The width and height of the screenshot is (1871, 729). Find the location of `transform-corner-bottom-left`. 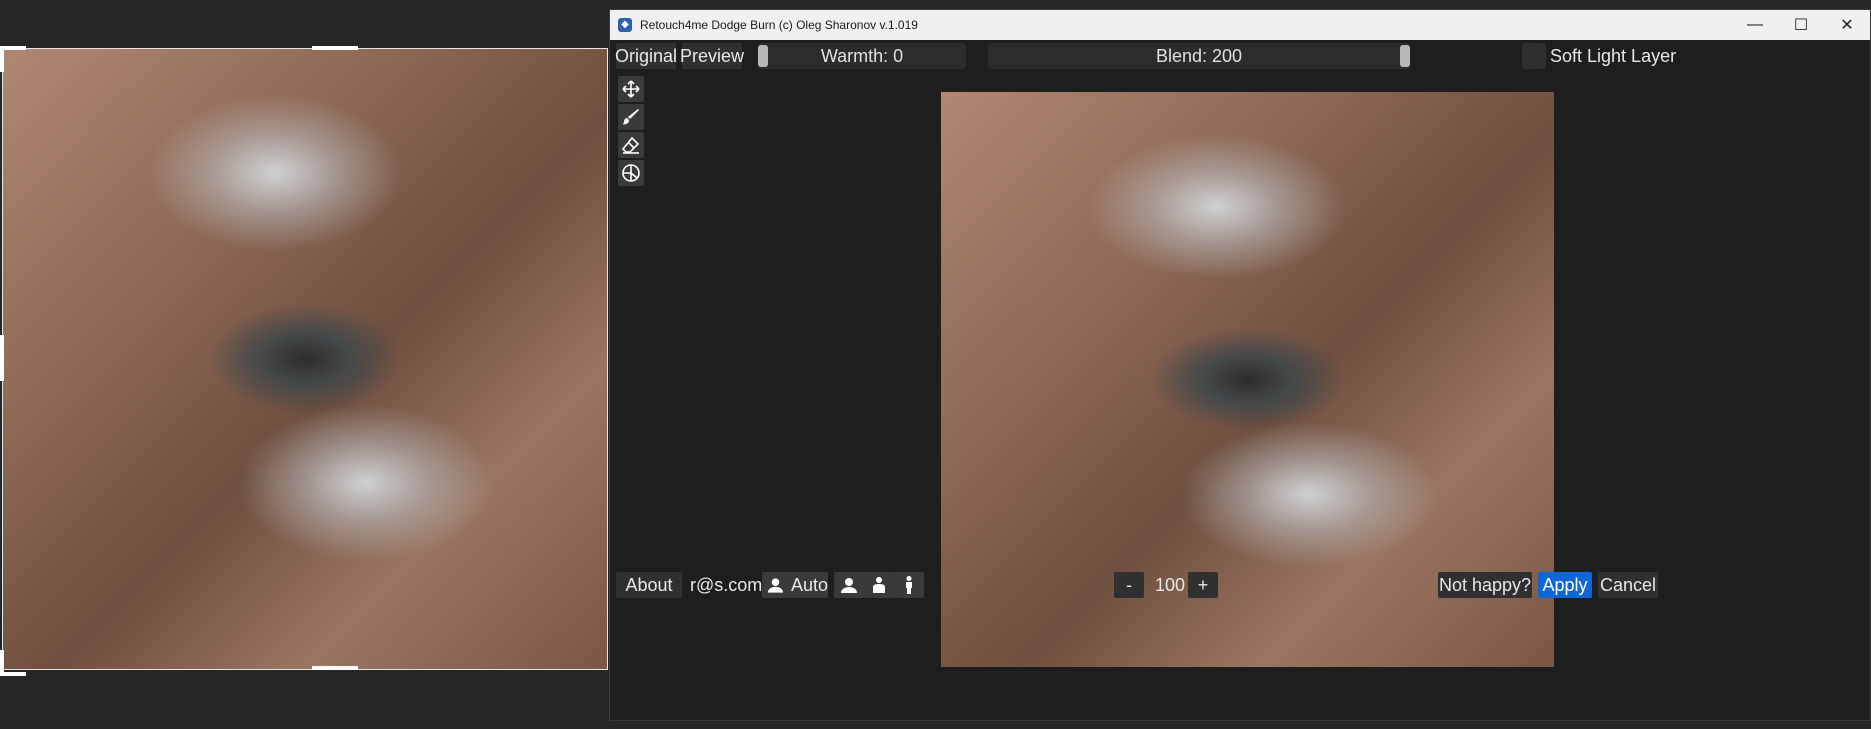

transform-corner-bottom-left is located at coordinates (13, 663).